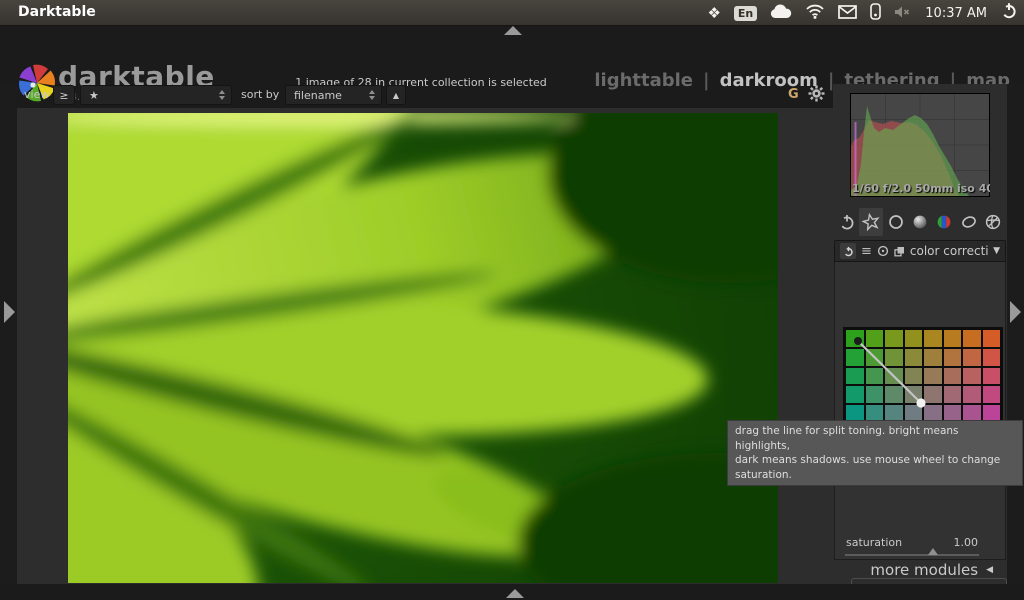  What do you see at coordinates (848, 251) in the screenshot?
I see `module-power-icon` at bounding box center [848, 251].